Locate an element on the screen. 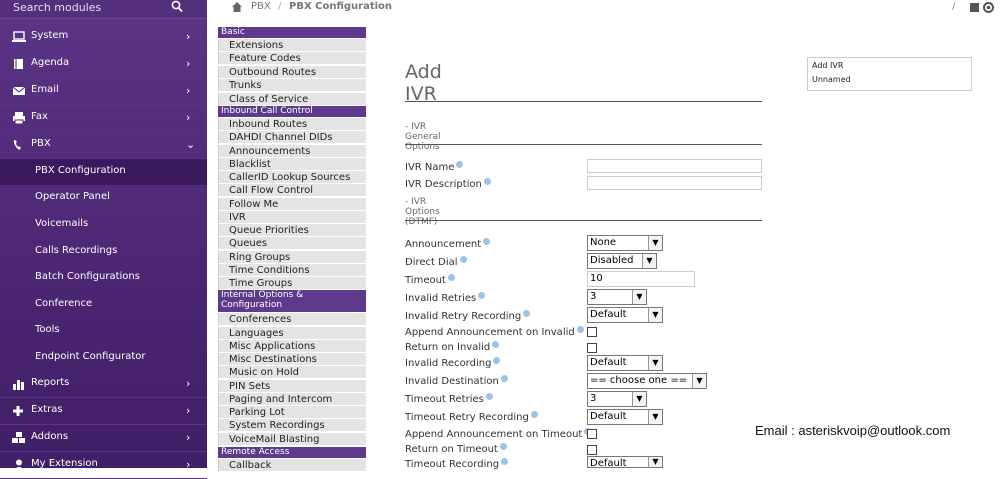  nav-item: Time Conditions is located at coordinates (292, 270).